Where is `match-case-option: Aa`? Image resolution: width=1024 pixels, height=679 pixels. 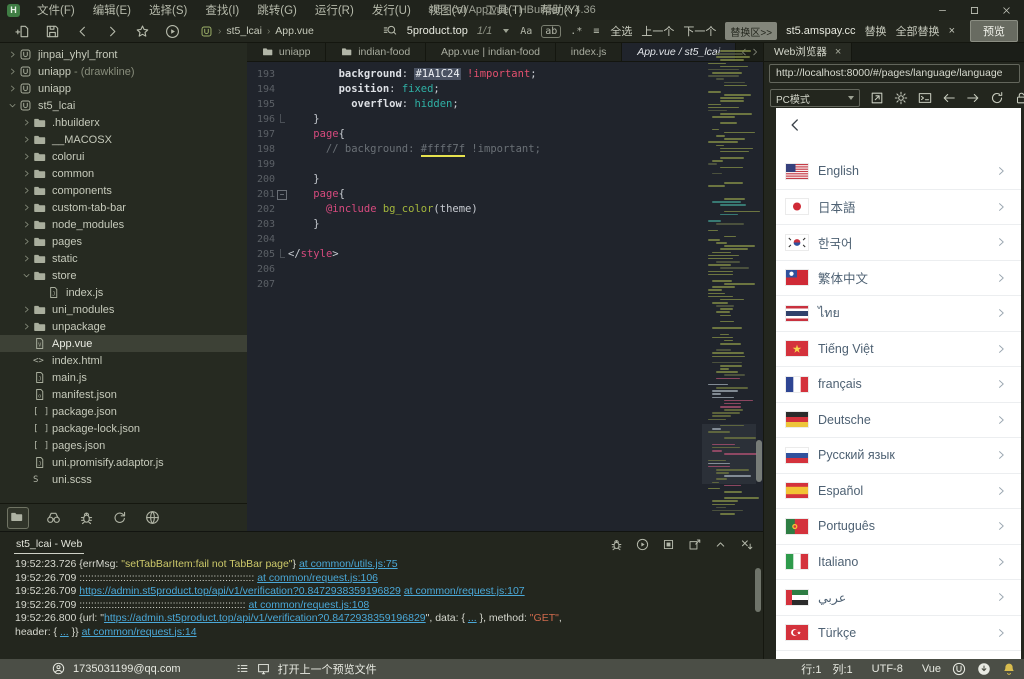
match-case-option: Aa is located at coordinates (526, 31).